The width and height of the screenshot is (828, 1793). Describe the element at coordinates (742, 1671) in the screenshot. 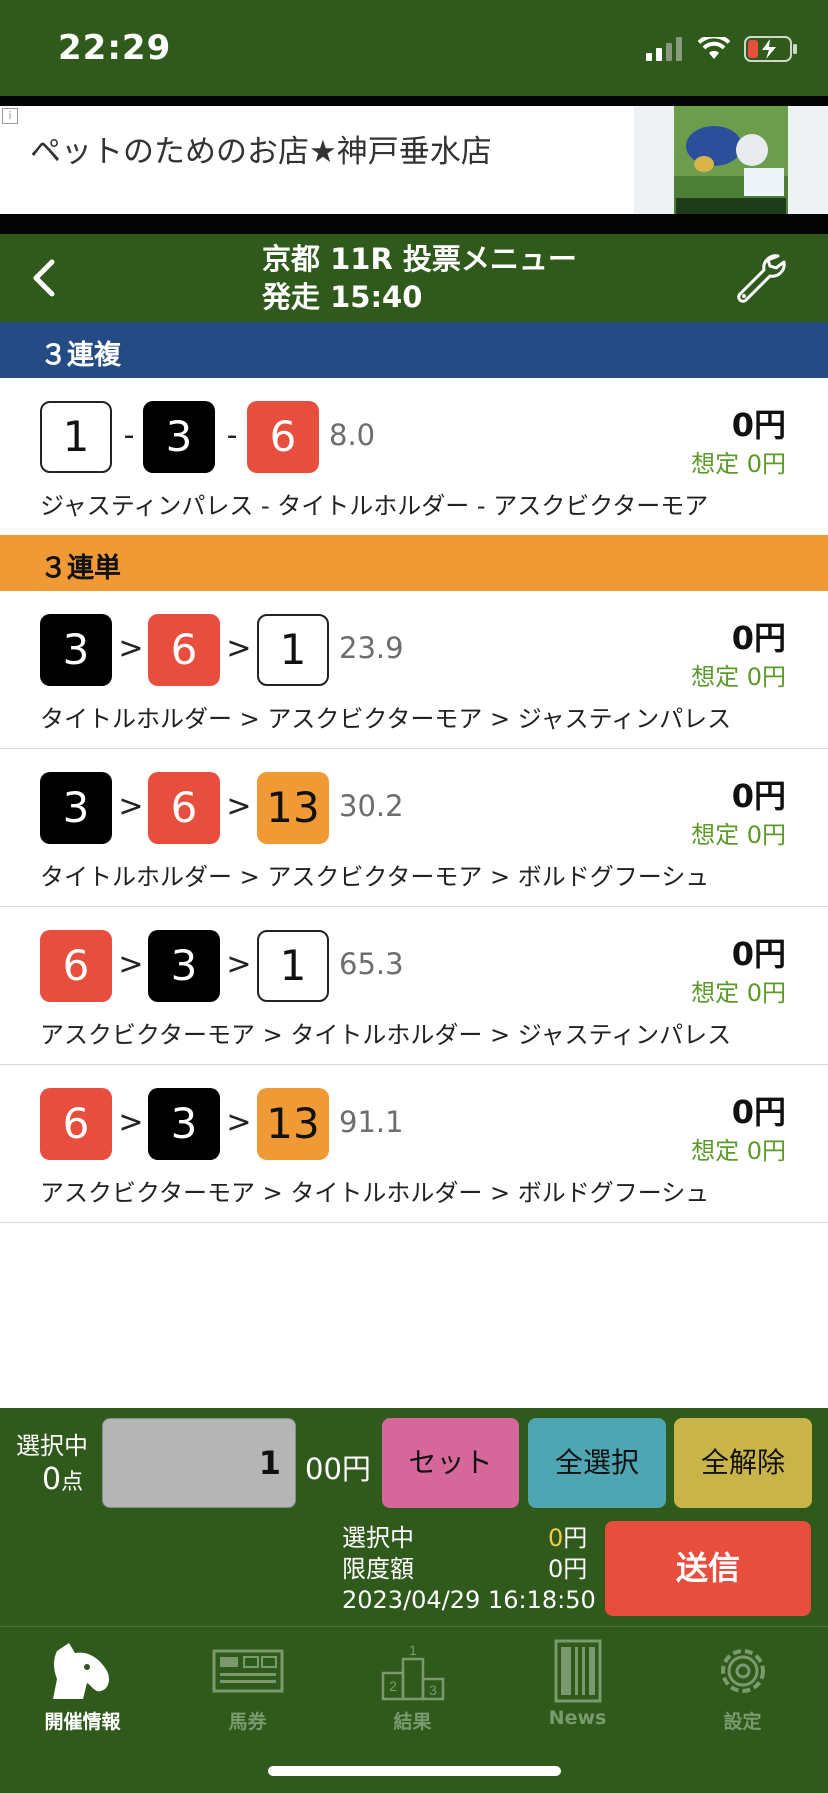

I see `gear-icon` at that location.